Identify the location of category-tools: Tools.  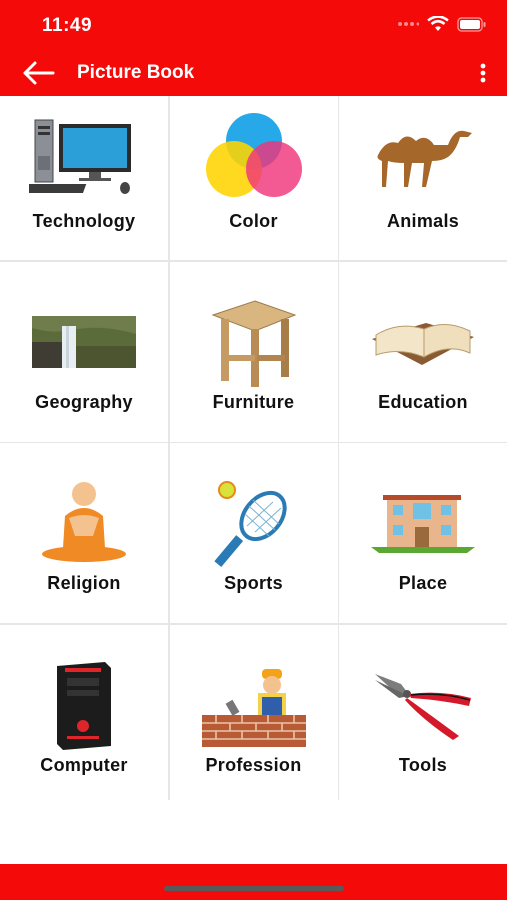
(423, 714).